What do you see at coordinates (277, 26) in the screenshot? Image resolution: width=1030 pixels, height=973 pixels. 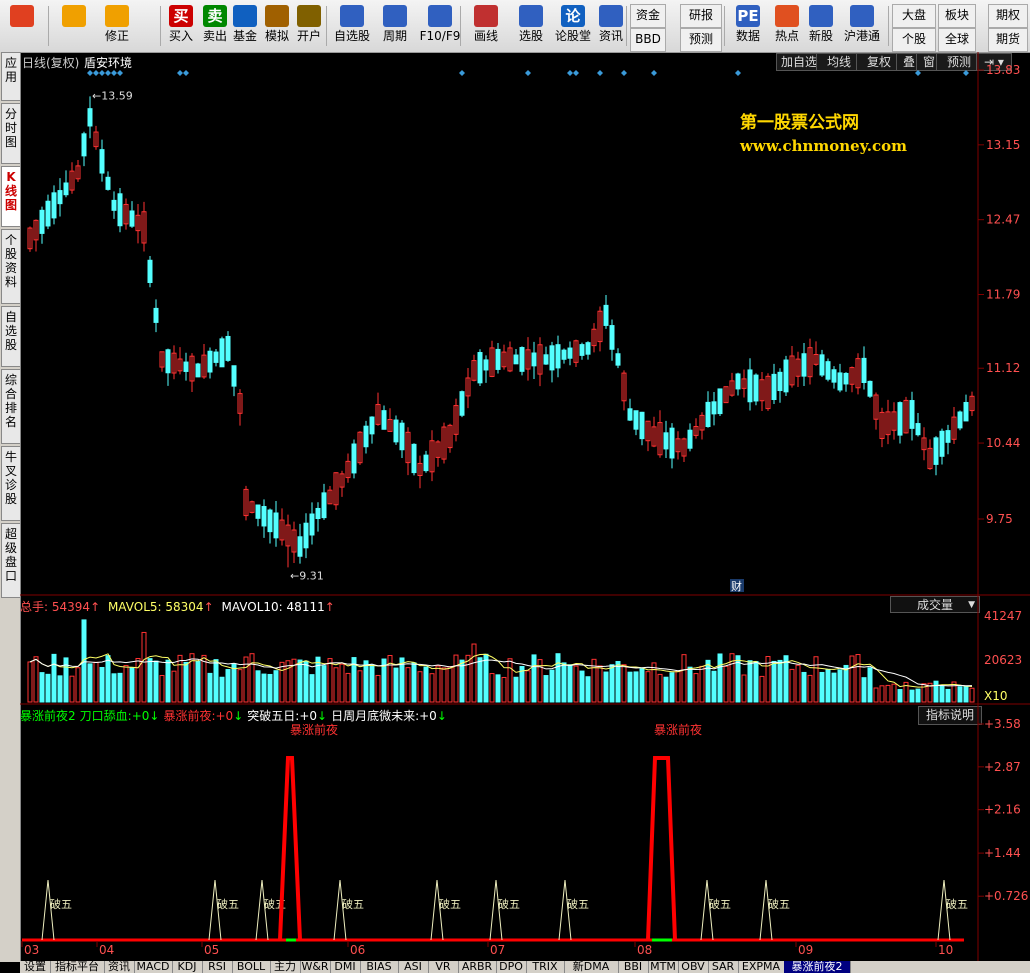 I see `toolbar-button-模拟: 模拟` at bounding box center [277, 26].